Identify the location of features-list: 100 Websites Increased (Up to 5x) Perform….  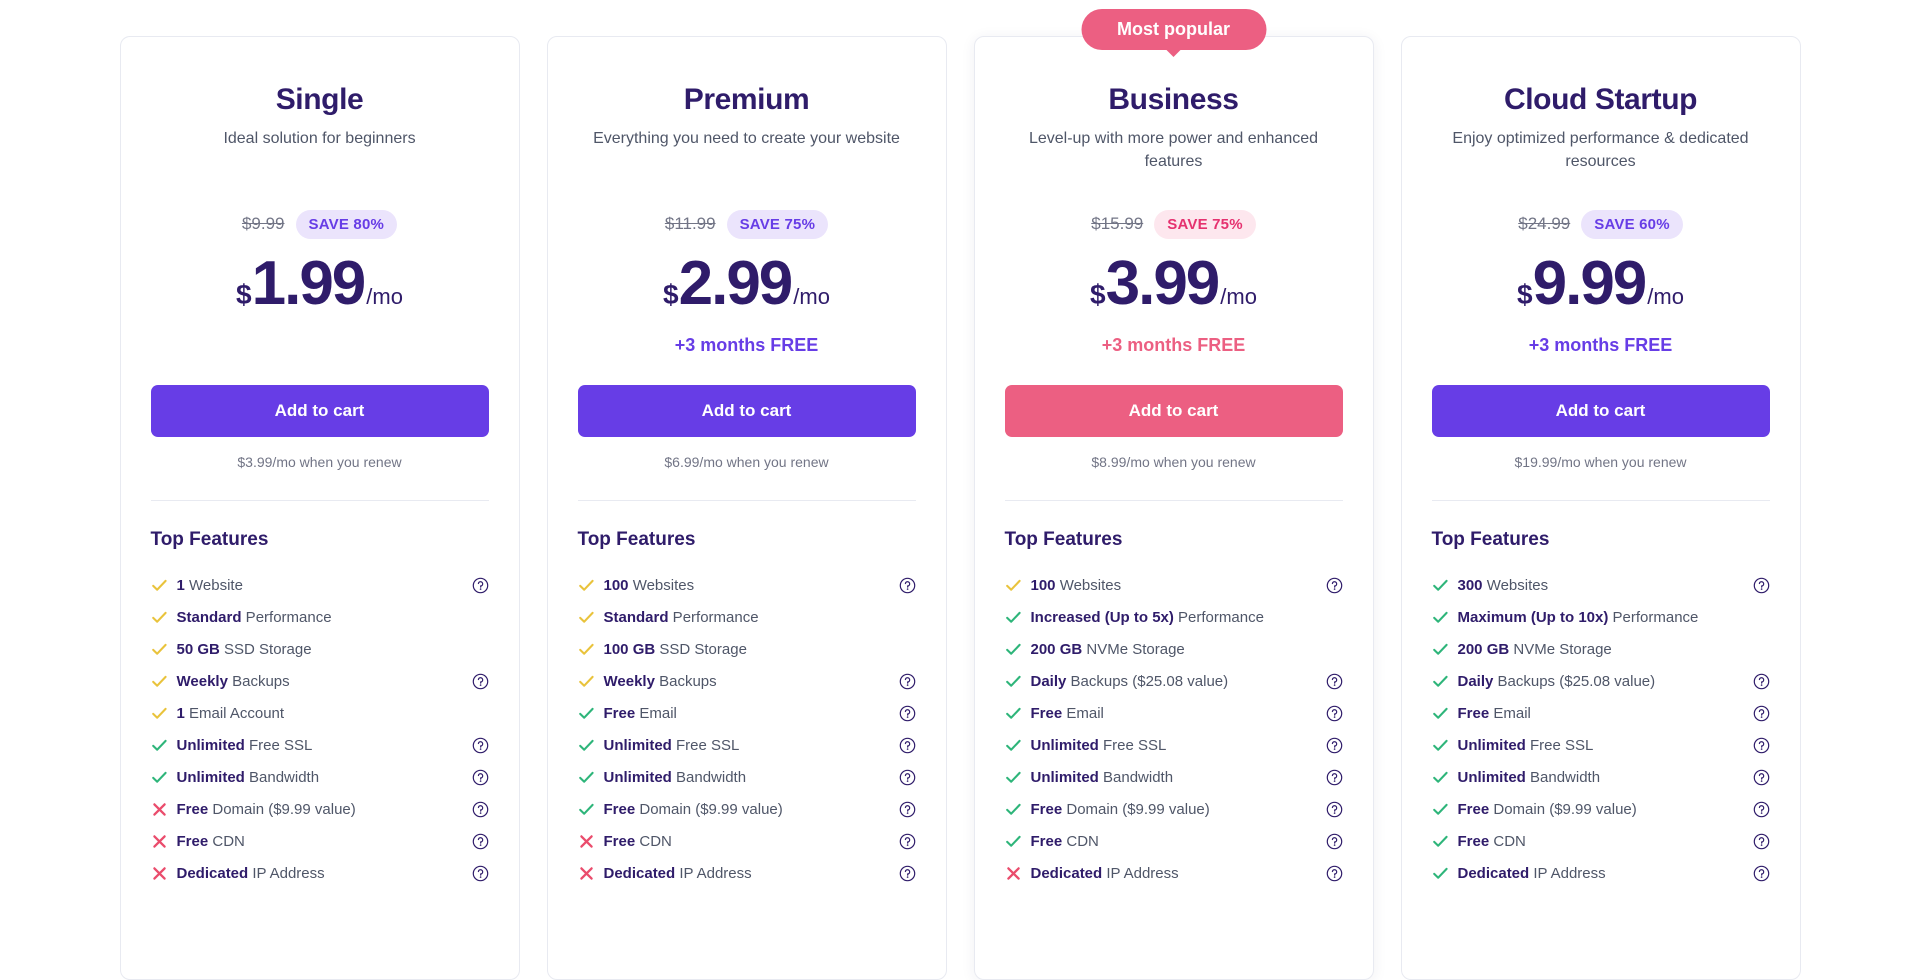
(1174, 729).